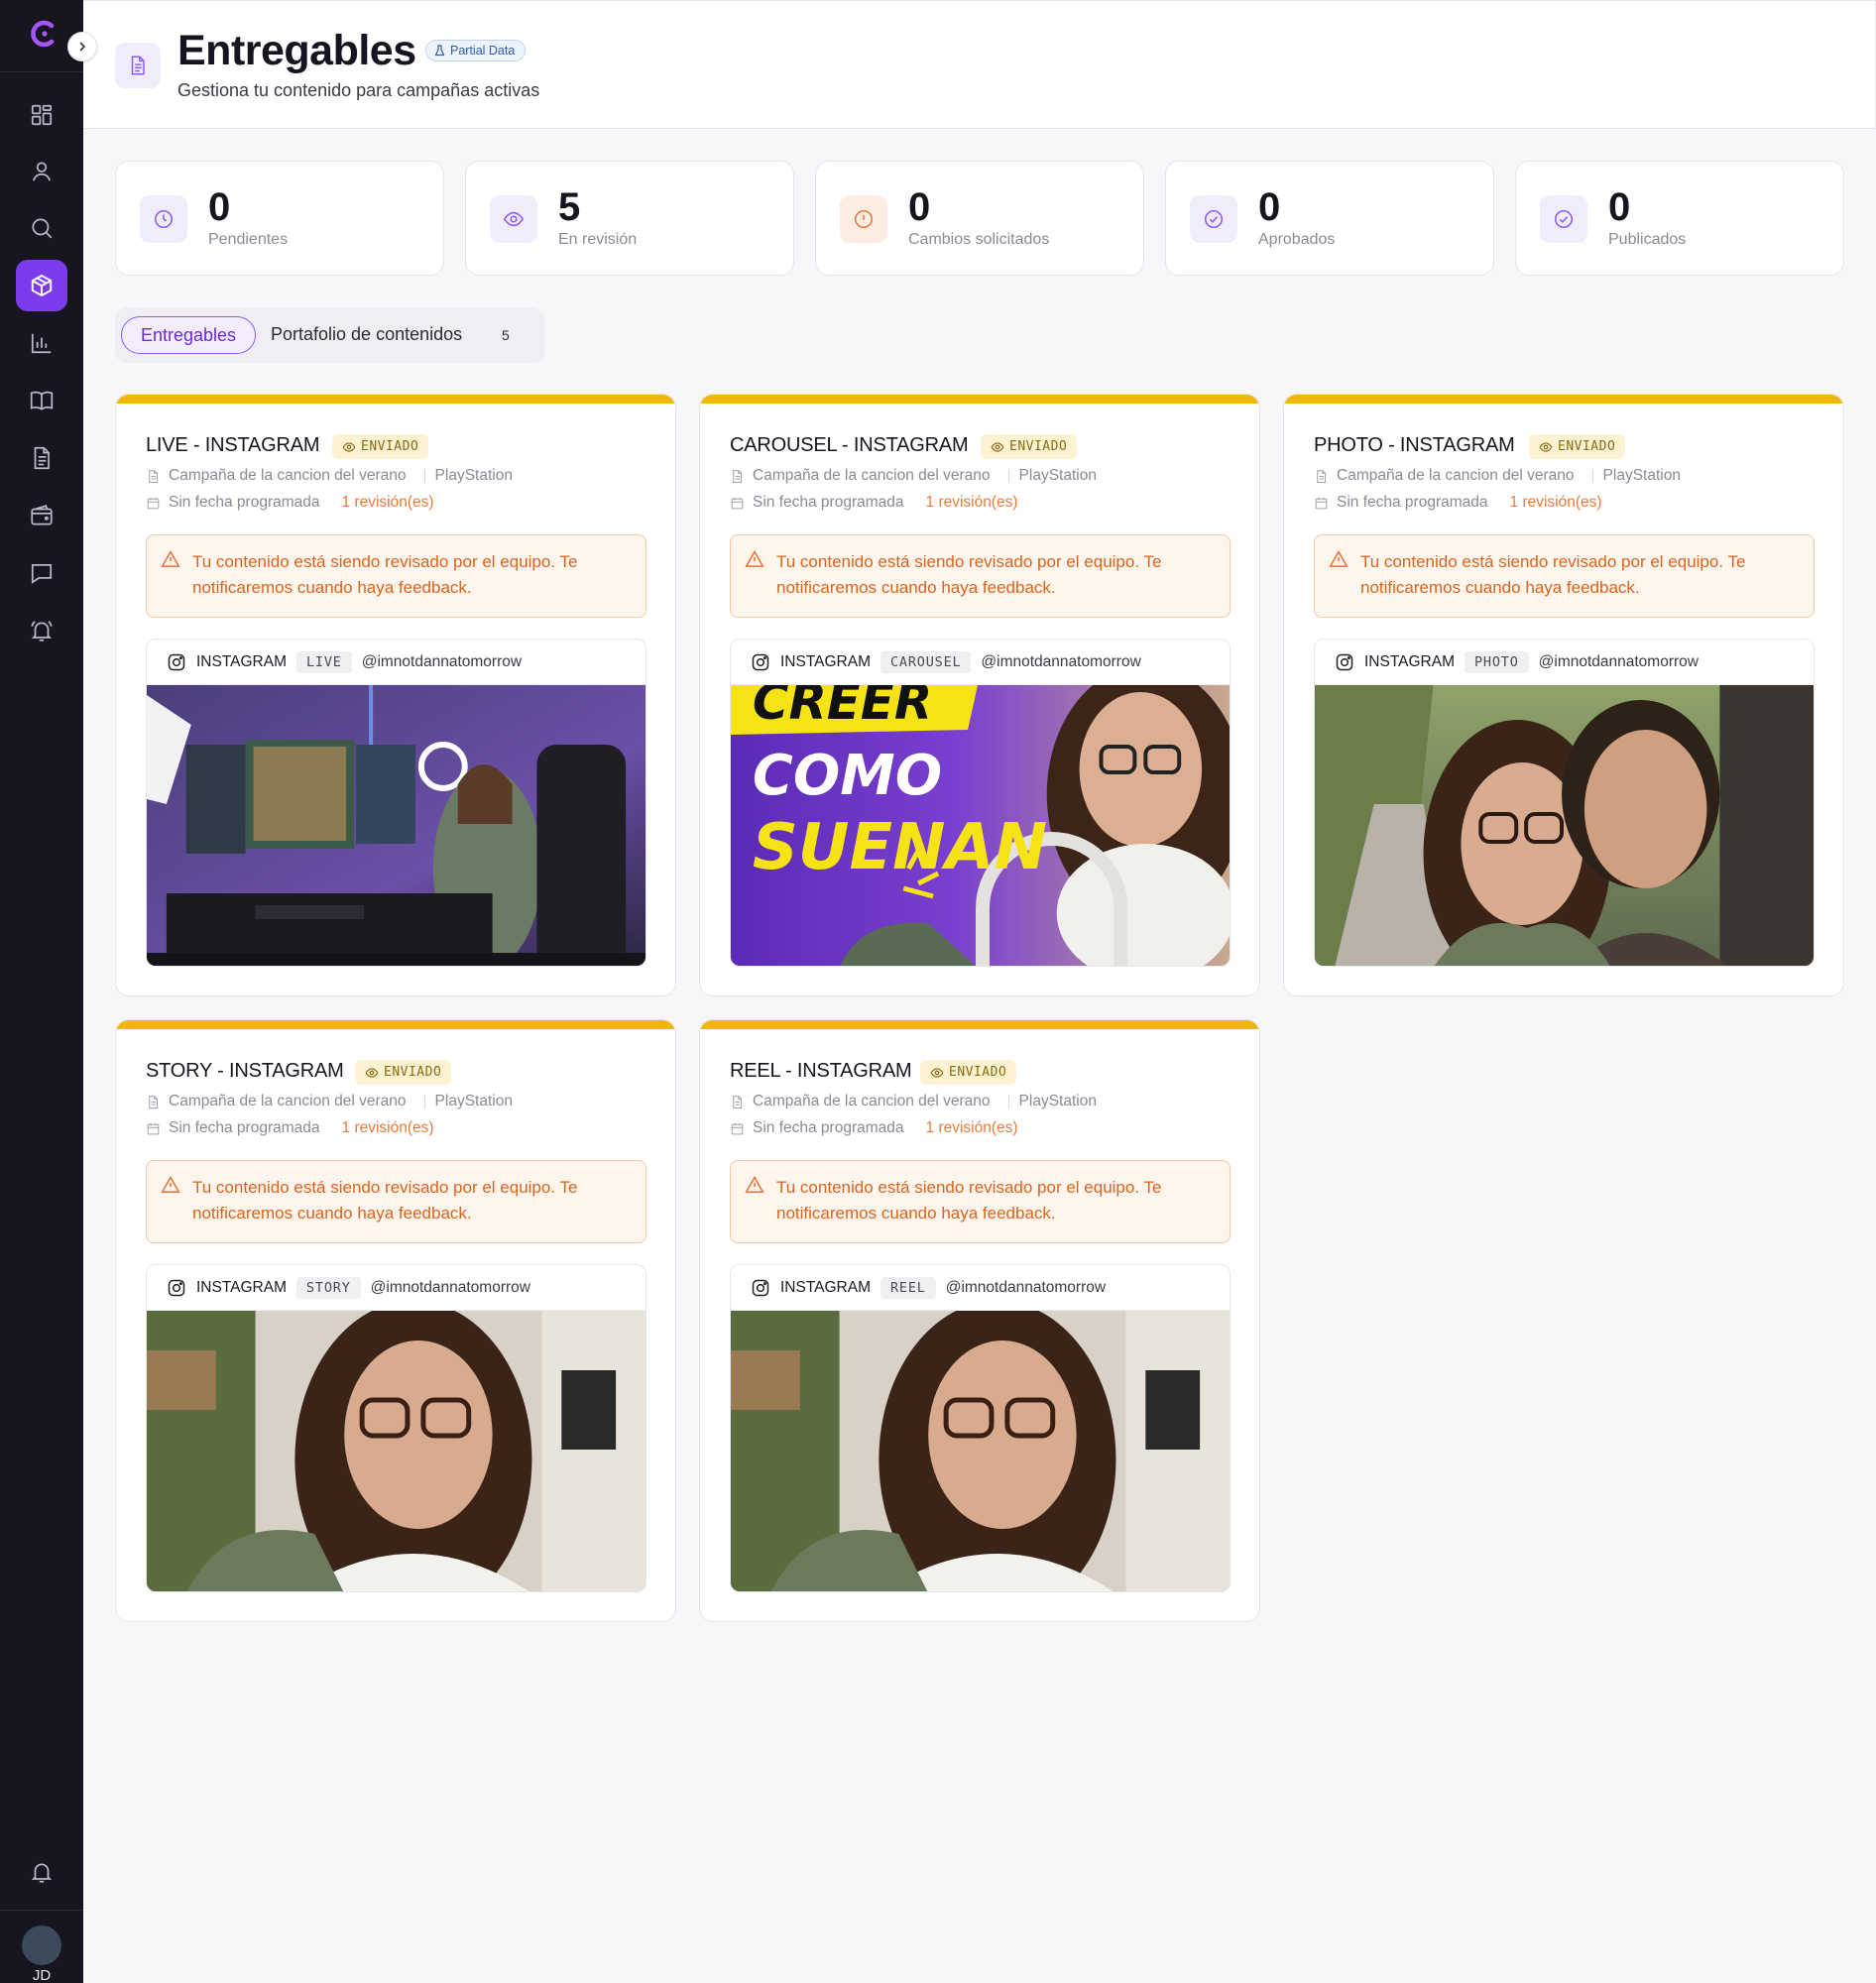  Describe the element at coordinates (980, 1428) in the screenshot. I see `media-preview: INSTAGRAM REEL @imnotdannatomorrow` at that location.